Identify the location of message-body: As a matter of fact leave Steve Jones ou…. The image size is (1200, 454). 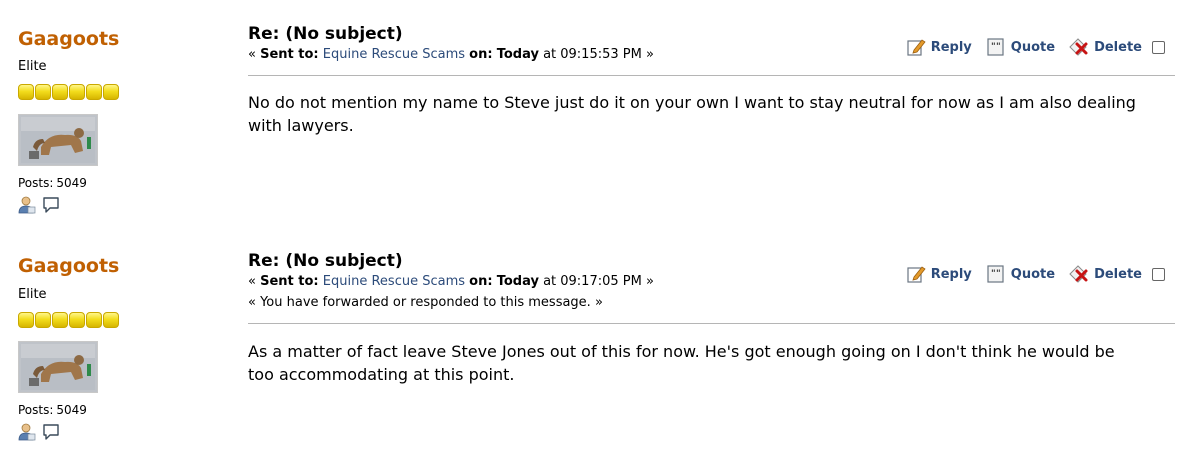
(681, 363).